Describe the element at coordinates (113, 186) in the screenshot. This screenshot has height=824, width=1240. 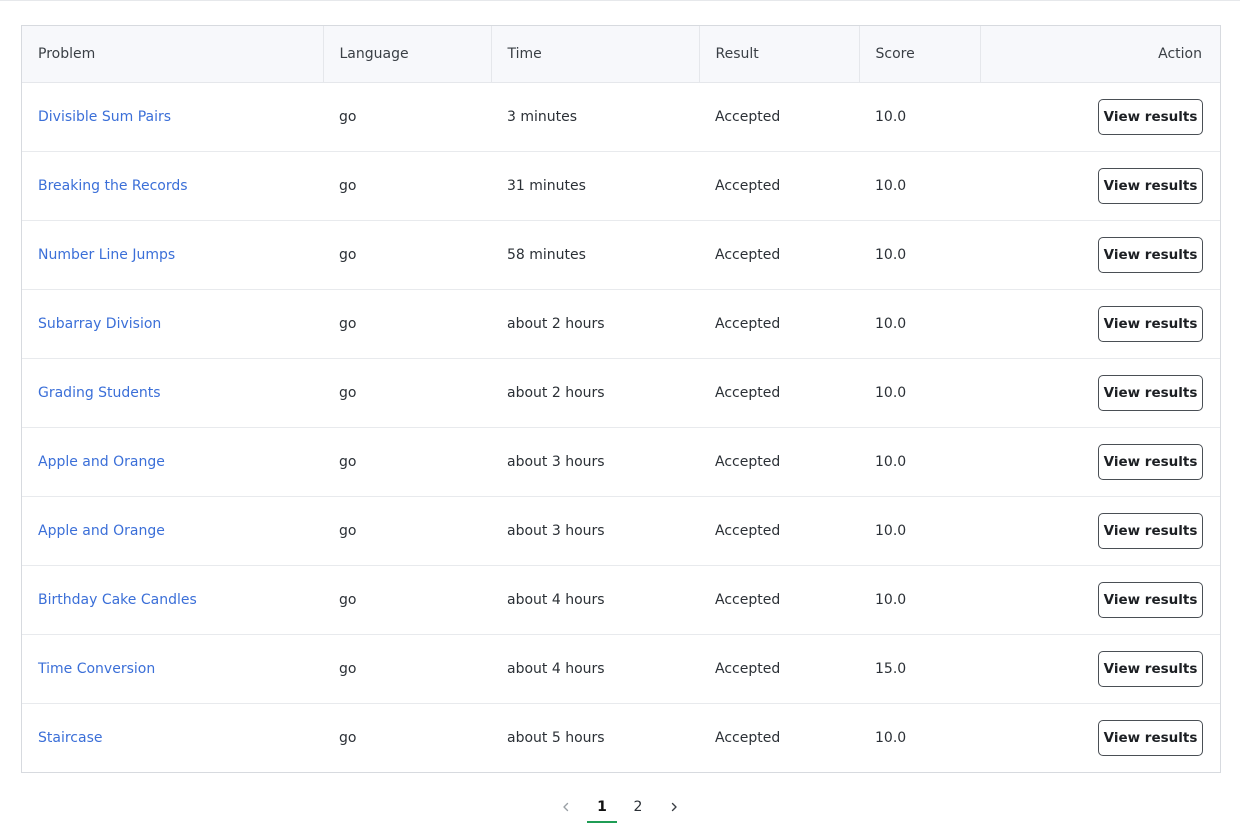
I see `problem-link: Breaking the Records` at that location.